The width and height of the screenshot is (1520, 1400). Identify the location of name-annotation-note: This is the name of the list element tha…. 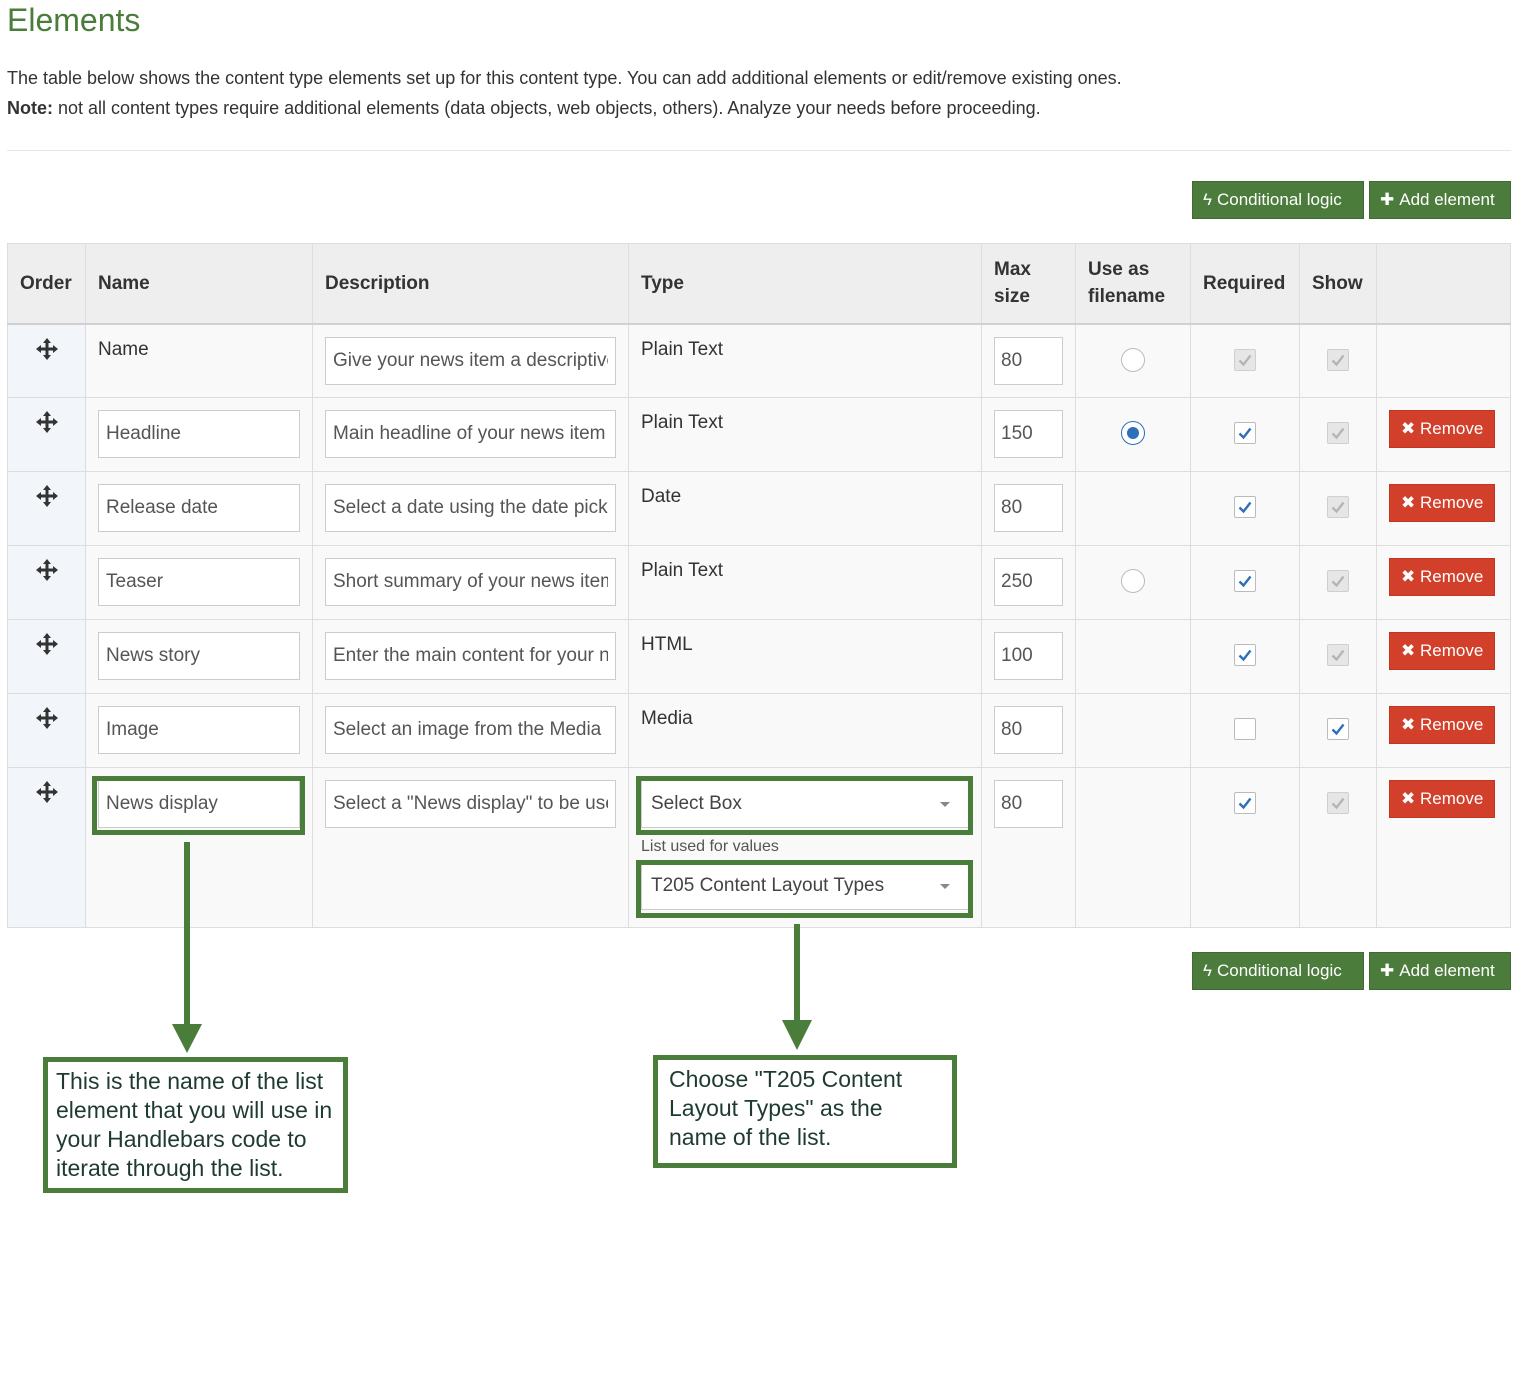
(195, 1125).